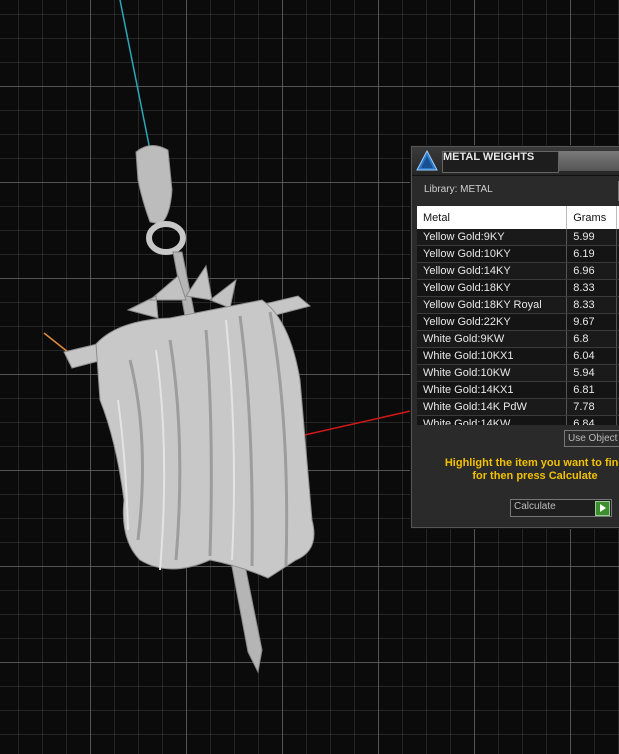 This screenshot has height=754, width=619. I want to click on table-row: Yellow Gold:18KY Royal 8.33, so click(518, 305).